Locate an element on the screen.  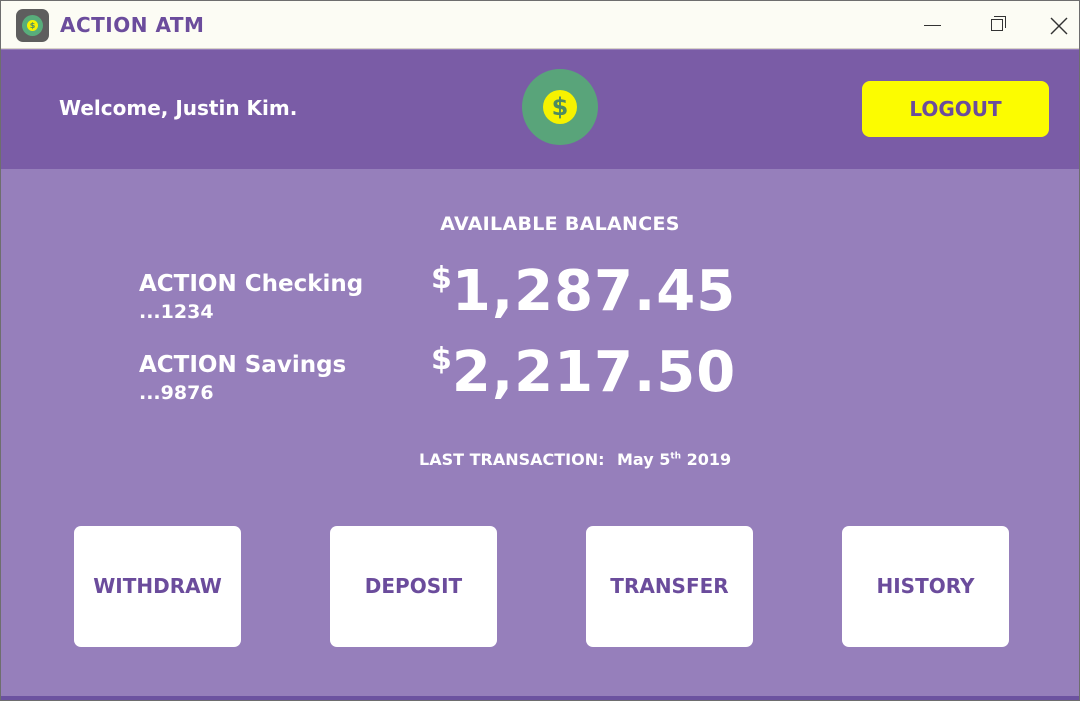
close-icon is located at coordinates (1059, 26).